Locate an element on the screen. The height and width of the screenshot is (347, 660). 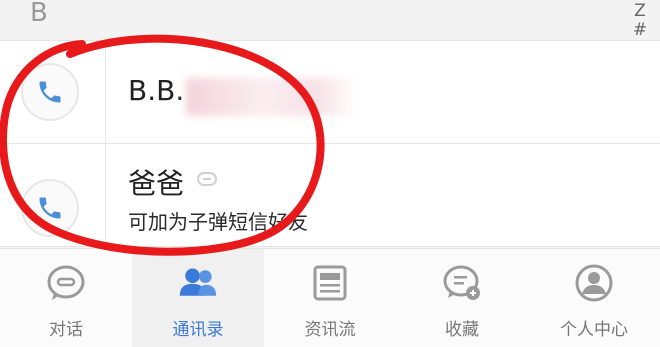
tab-chat: 对话 is located at coordinates (66, 298).